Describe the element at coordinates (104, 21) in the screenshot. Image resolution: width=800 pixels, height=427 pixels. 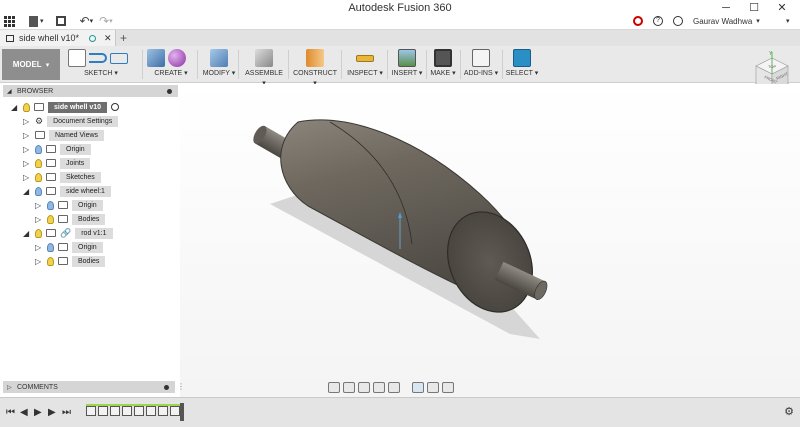
I see `redo-icon: ↷` at that location.